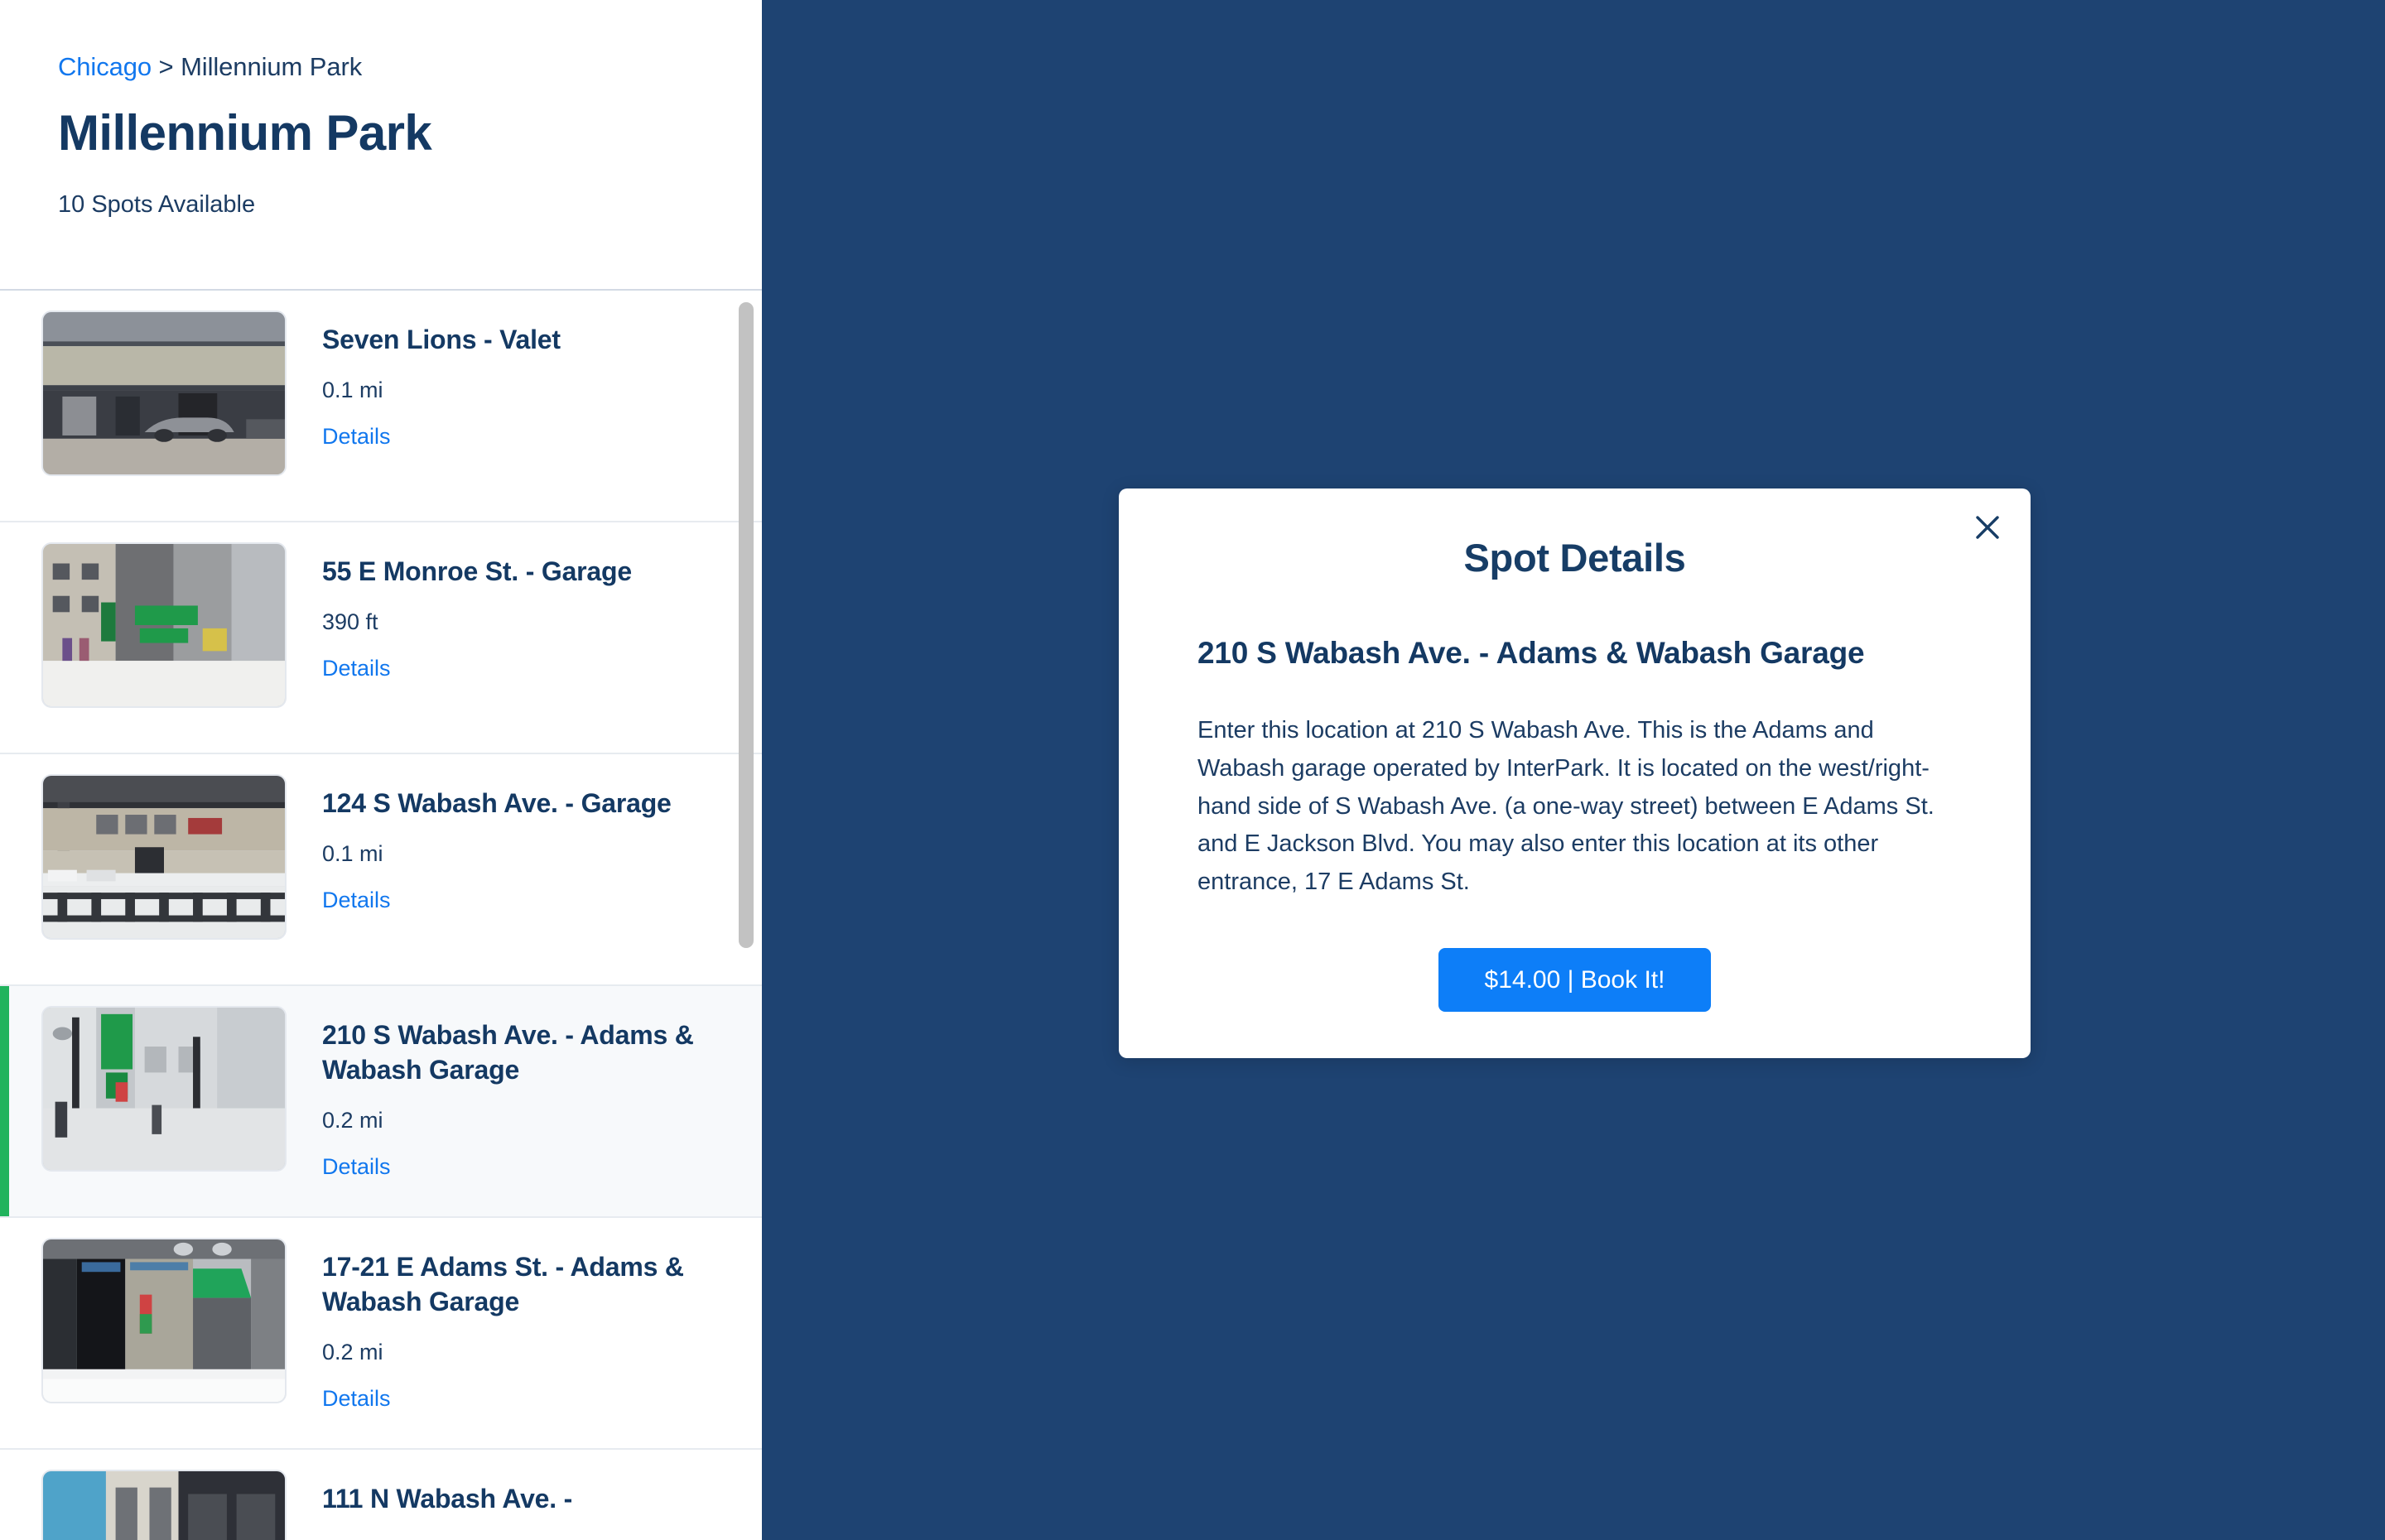 The width and height of the screenshot is (2385, 1540). Describe the element at coordinates (477, 611) in the screenshot. I see `spot-info: 55 E Monroe St. - Garage 390 ft Details` at that location.